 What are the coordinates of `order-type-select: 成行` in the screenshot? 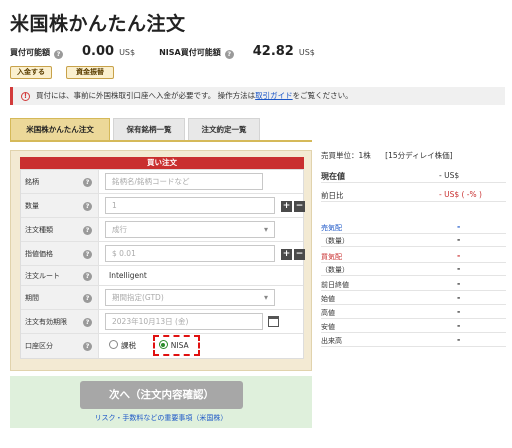 It's located at (190, 229).